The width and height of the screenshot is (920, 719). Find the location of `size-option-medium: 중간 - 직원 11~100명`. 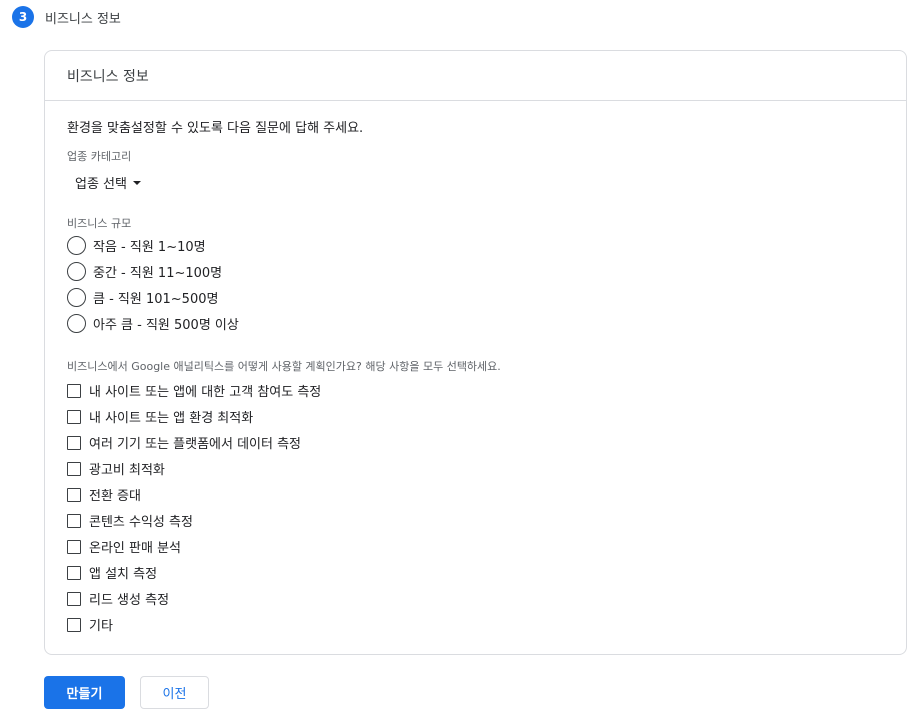

size-option-medium: 중간 - 직원 11~100명 is located at coordinates (144, 271).